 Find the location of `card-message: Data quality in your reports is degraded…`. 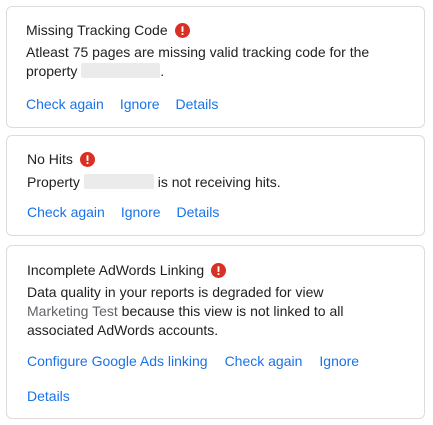

card-message: Data quality in your reports is degraded… is located at coordinates (219, 311).